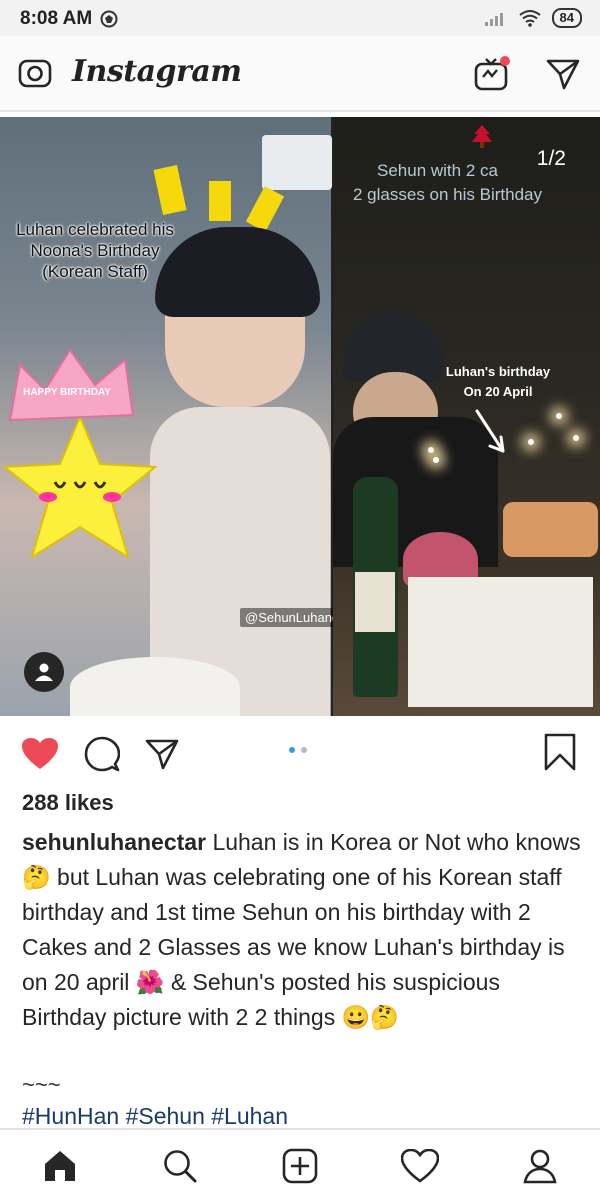 The image size is (600, 1202). What do you see at coordinates (41, 1084) in the screenshot?
I see `caption-tilde: ~~~` at bounding box center [41, 1084].